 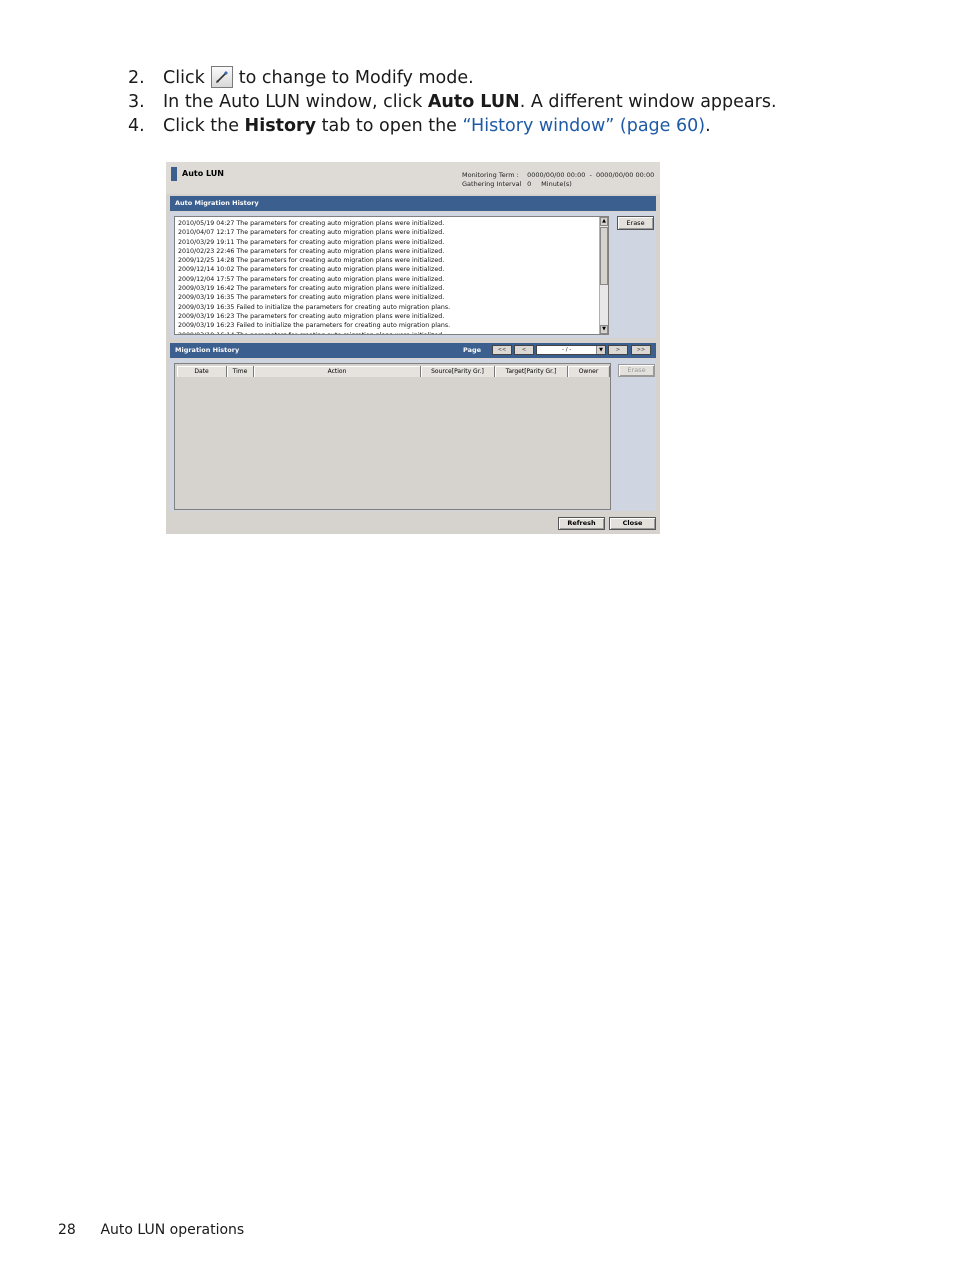 What do you see at coordinates (648, 102) in the screenshot?
I see `step-text: . A different window appears.` at bounding box center [648, 102].